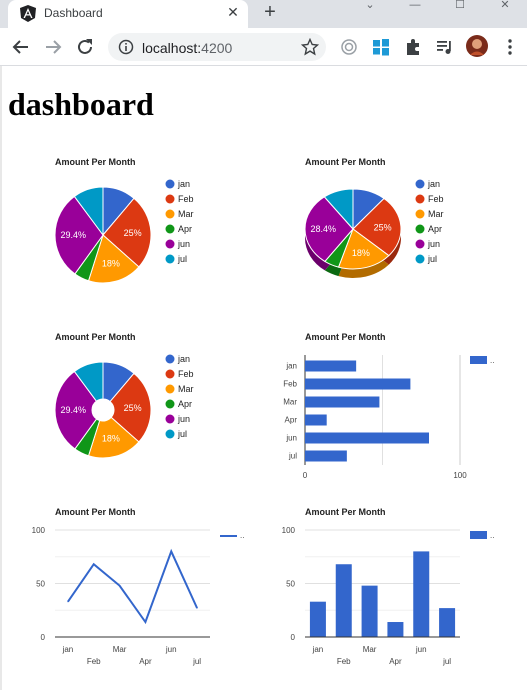  Describe the element at coordinates (85, 47) in the screenshot. I see `reload-icon` at that location.